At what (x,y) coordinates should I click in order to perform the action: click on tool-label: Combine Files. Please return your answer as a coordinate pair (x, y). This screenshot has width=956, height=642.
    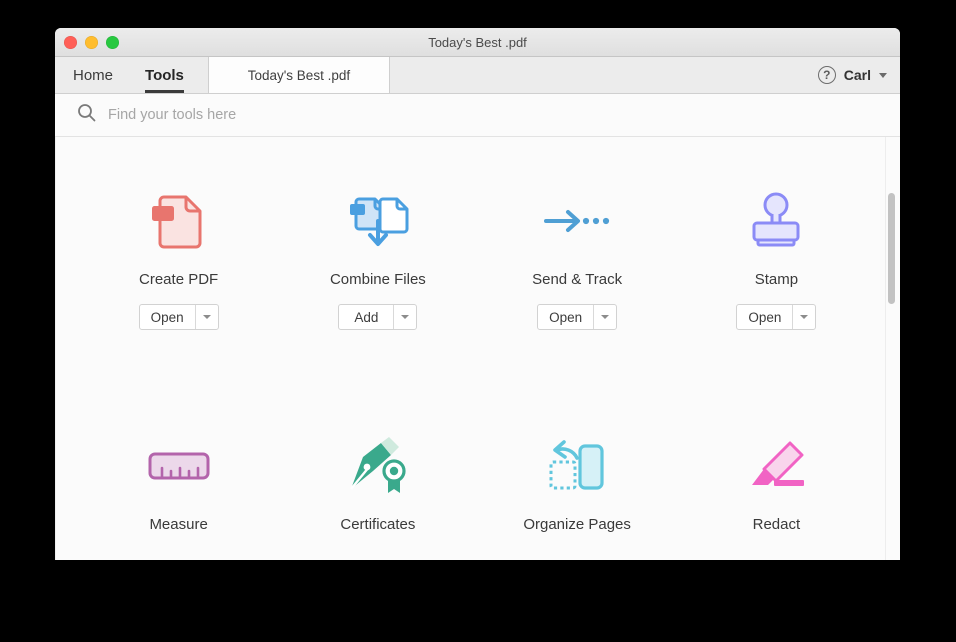
    Looking at the image, I should click on (377, 279).